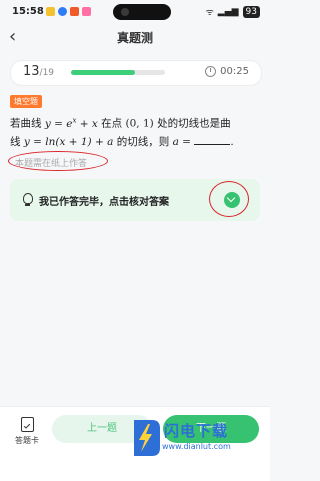 The image size is (320, 481). Describe the element at coordinates (211, 71) in the screenshot. I see `clock-icon` at that location.